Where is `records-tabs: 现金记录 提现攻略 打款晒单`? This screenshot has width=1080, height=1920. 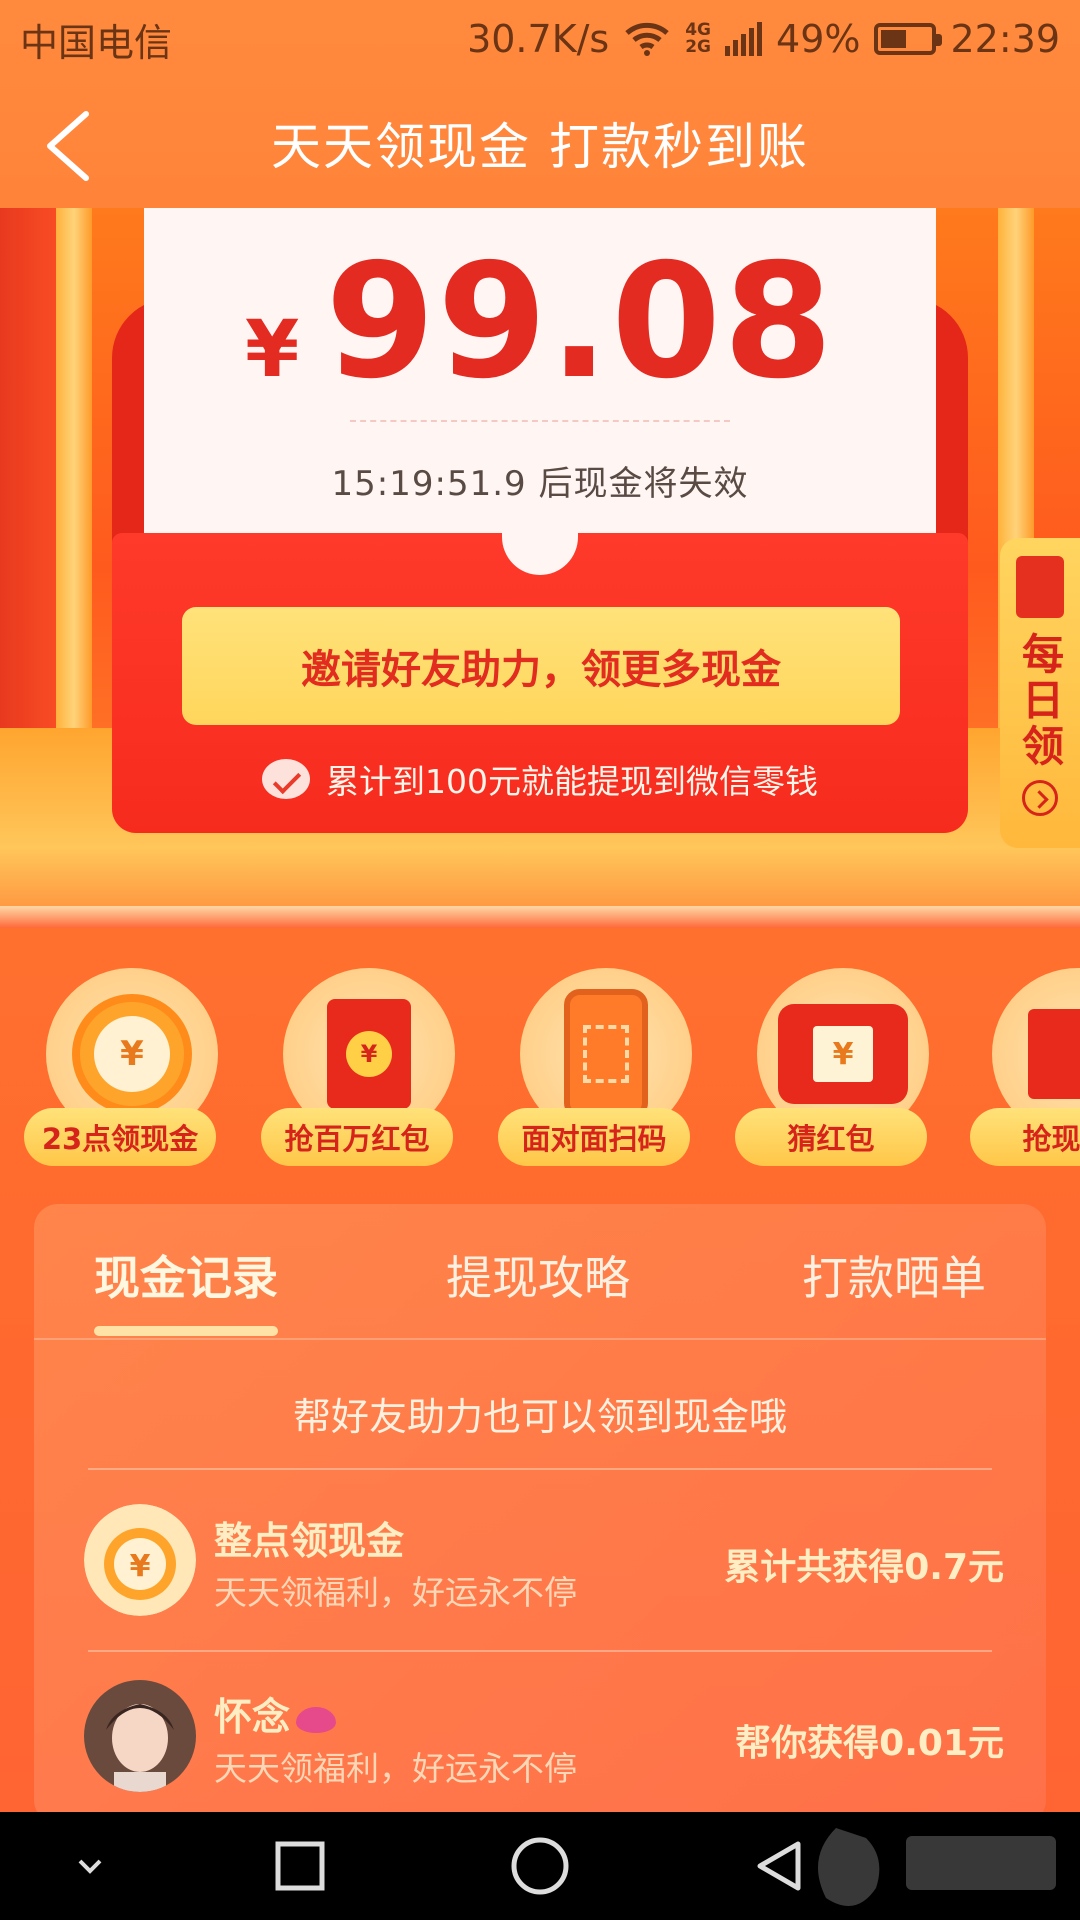
records-tabs: 现金记录 提现攻略 打款晒单 is located at coordinates (540, 1272).